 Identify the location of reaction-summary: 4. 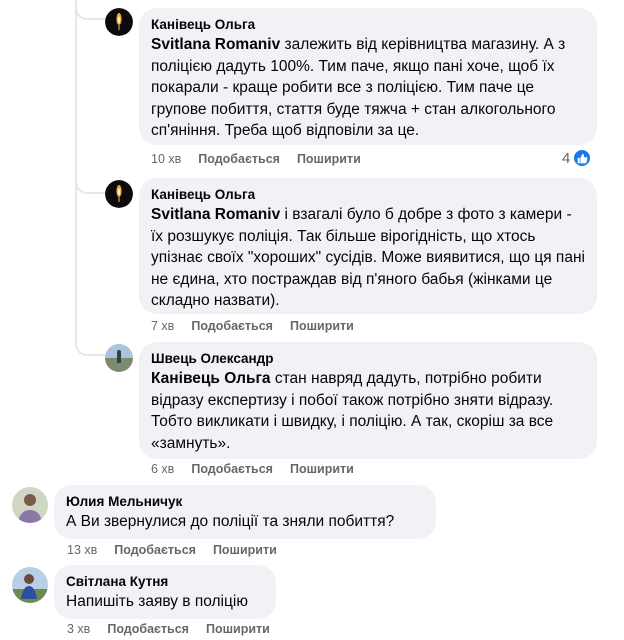
(577, 158).